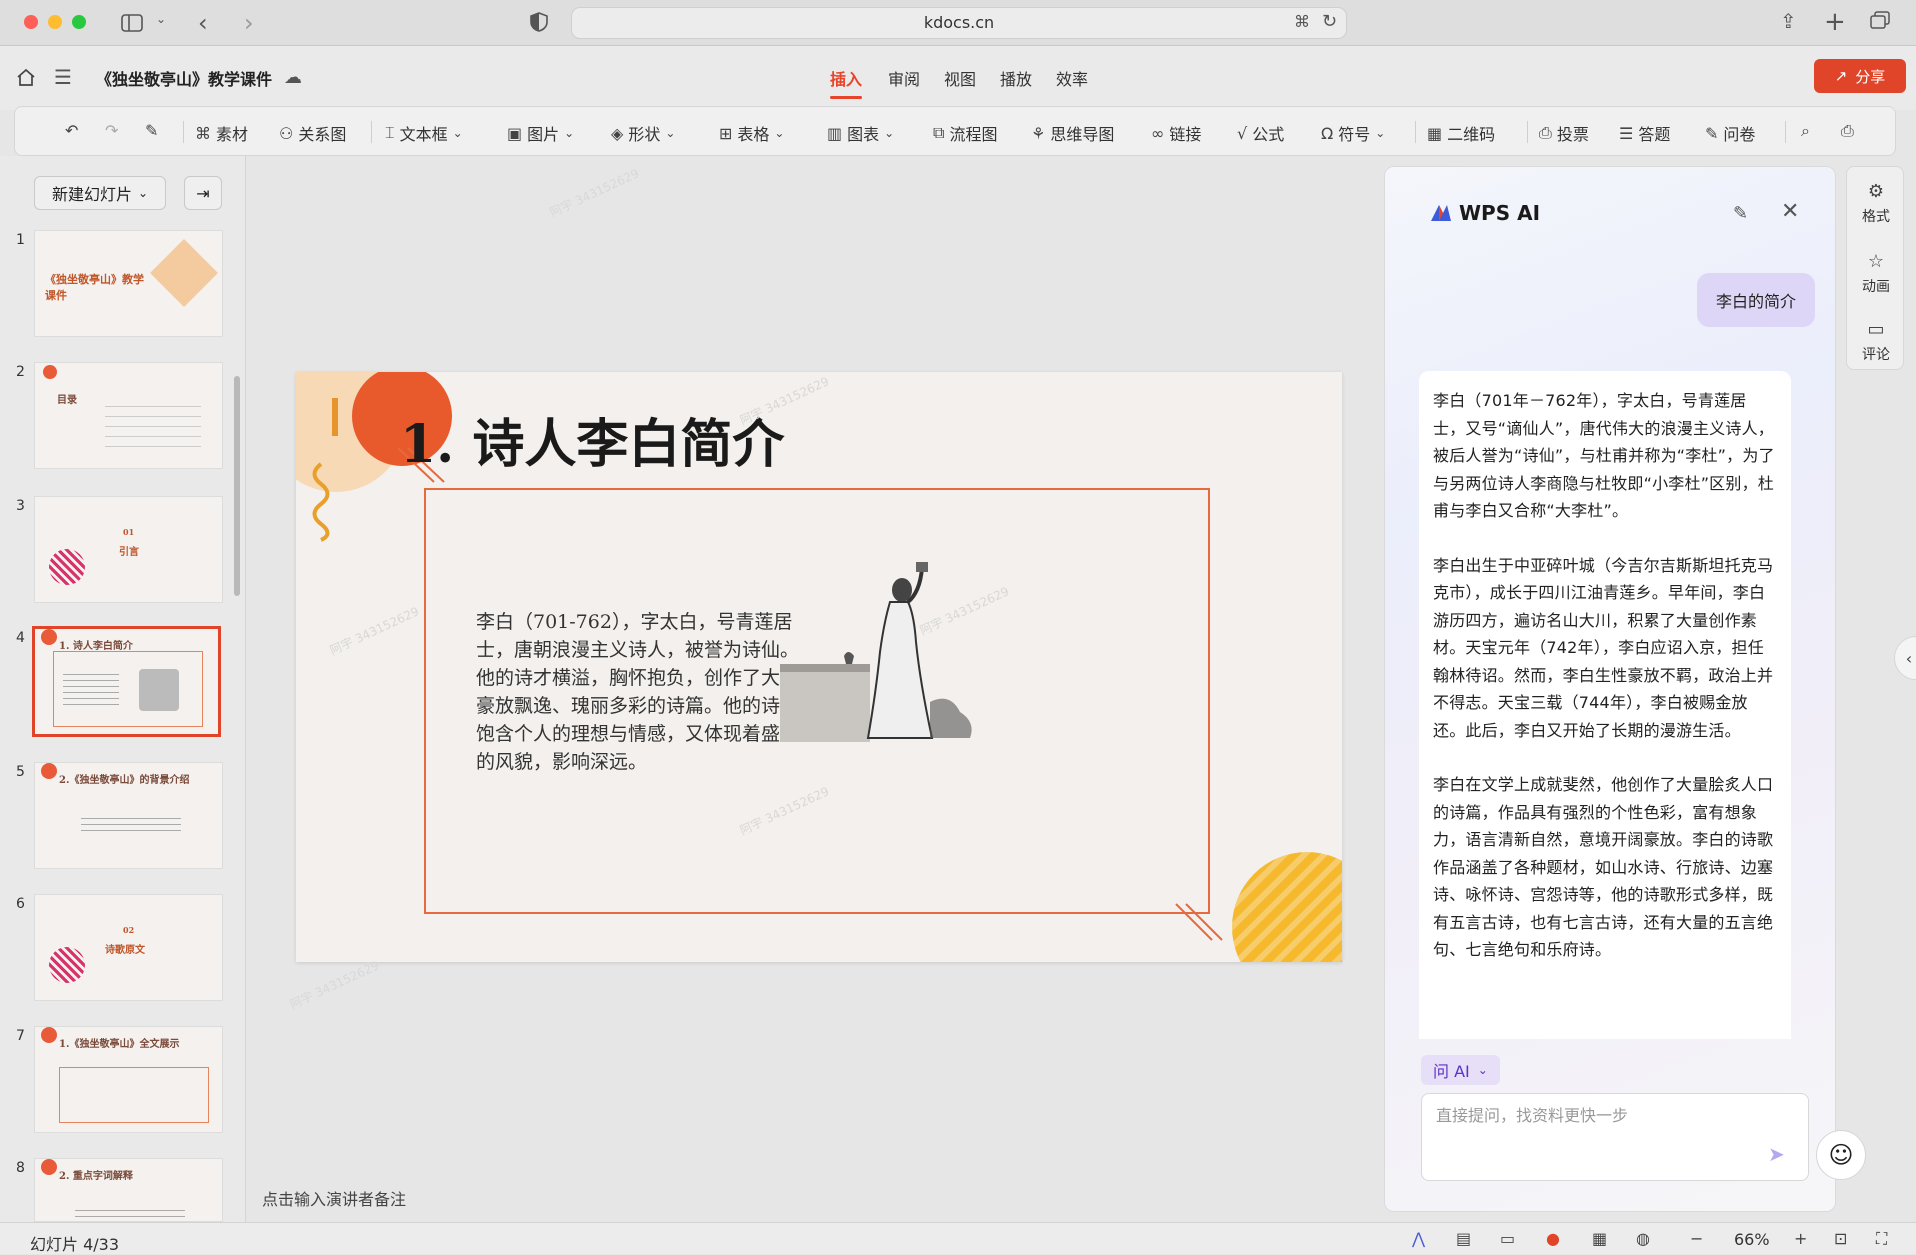  What do you see at coordinates (1553, 1238) in the screenshot?
I see `play-icon: ●` at bounding box center [1553, 1238].